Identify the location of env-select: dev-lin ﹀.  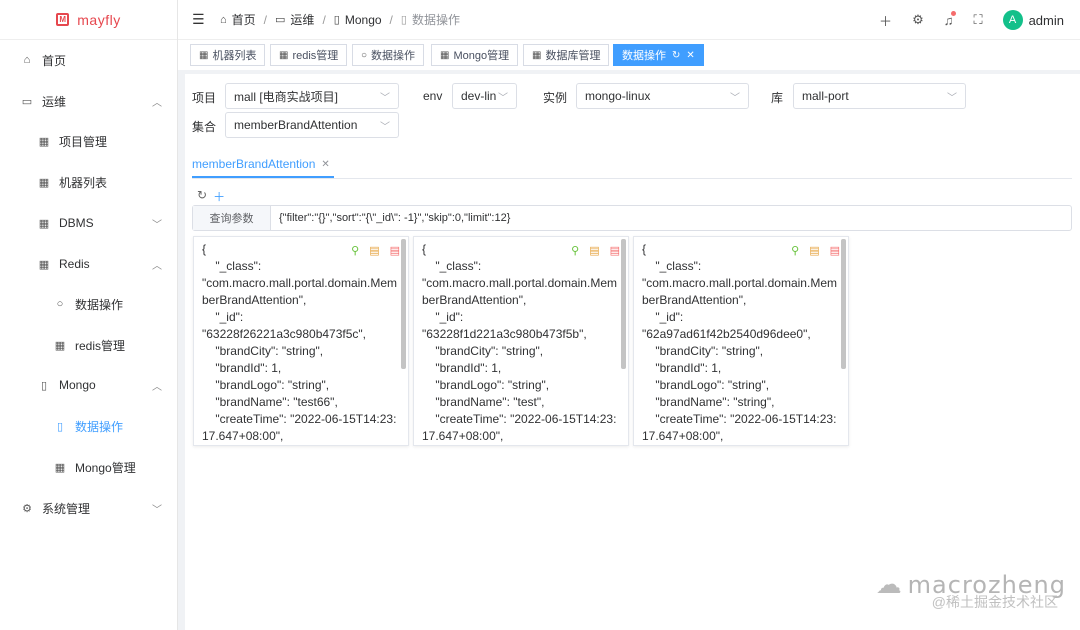
(484, 96).